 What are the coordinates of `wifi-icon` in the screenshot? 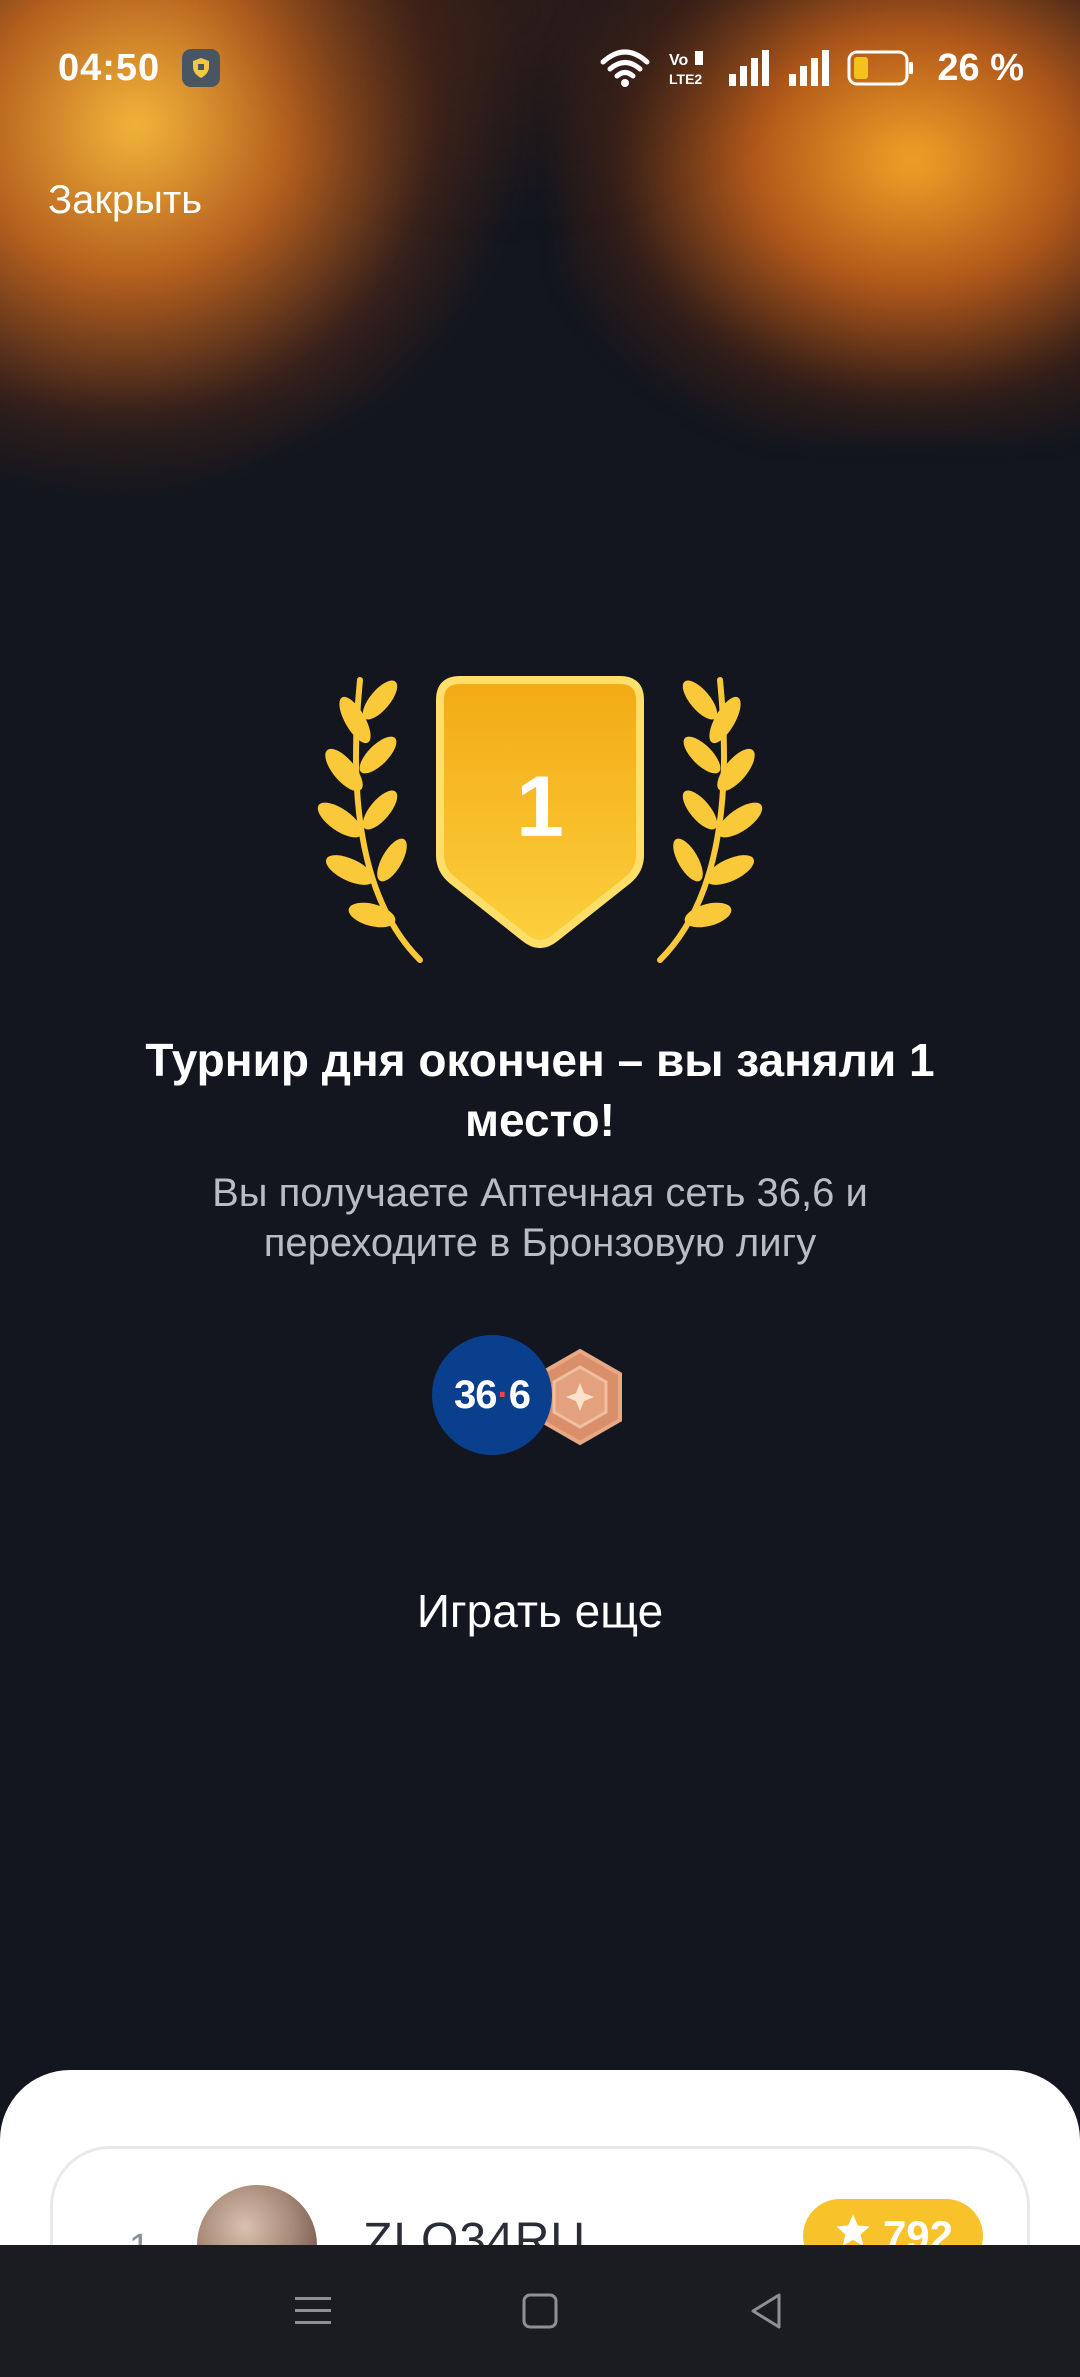 It's located at (625, 68).